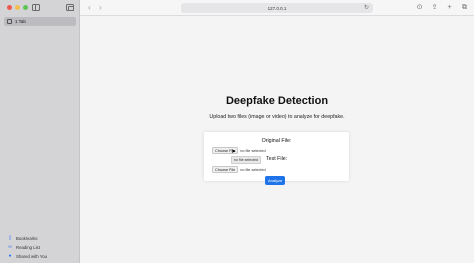 The width and height of the screenshot is (474, 263). Describe the element at coordinates (20, 21) in the screenshot. I see `tab-group-label: 1 Tab` at that location.